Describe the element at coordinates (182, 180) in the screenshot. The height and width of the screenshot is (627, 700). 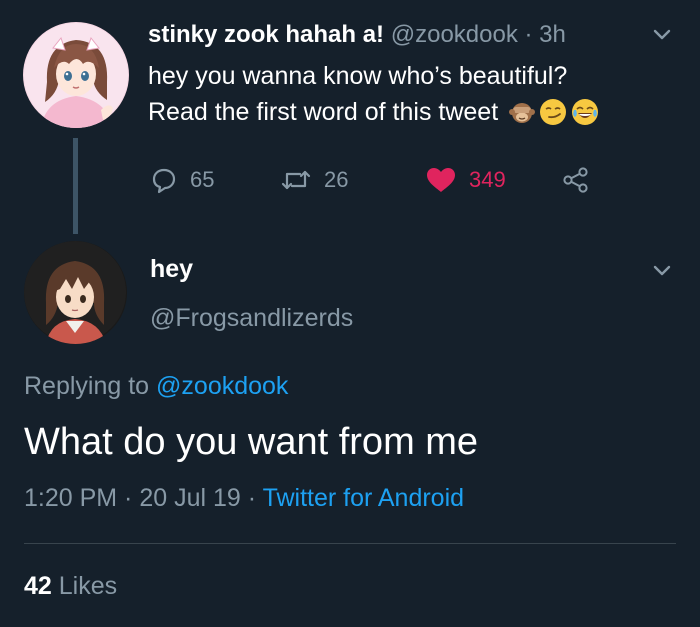
I see `reply-button: 65` at that location.